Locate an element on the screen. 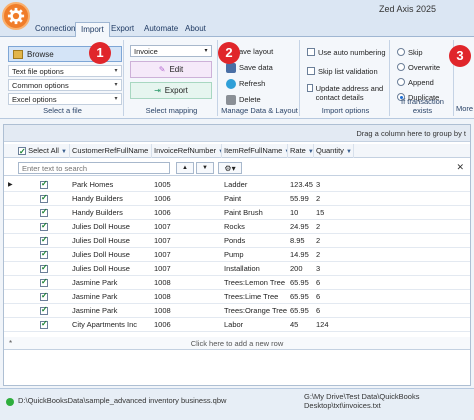  table-row: Julies Doll House1007Ponds8.952 is located at coordinates (237, 241).